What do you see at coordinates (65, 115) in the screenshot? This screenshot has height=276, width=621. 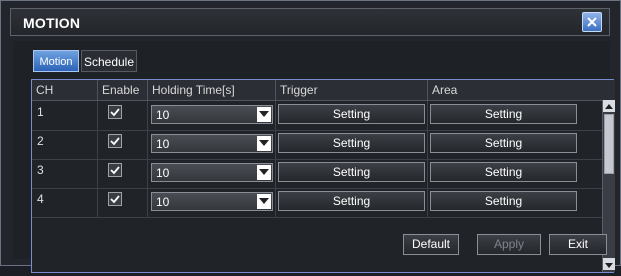 I see `channel-number: 1` at bounding box center [65, 115].